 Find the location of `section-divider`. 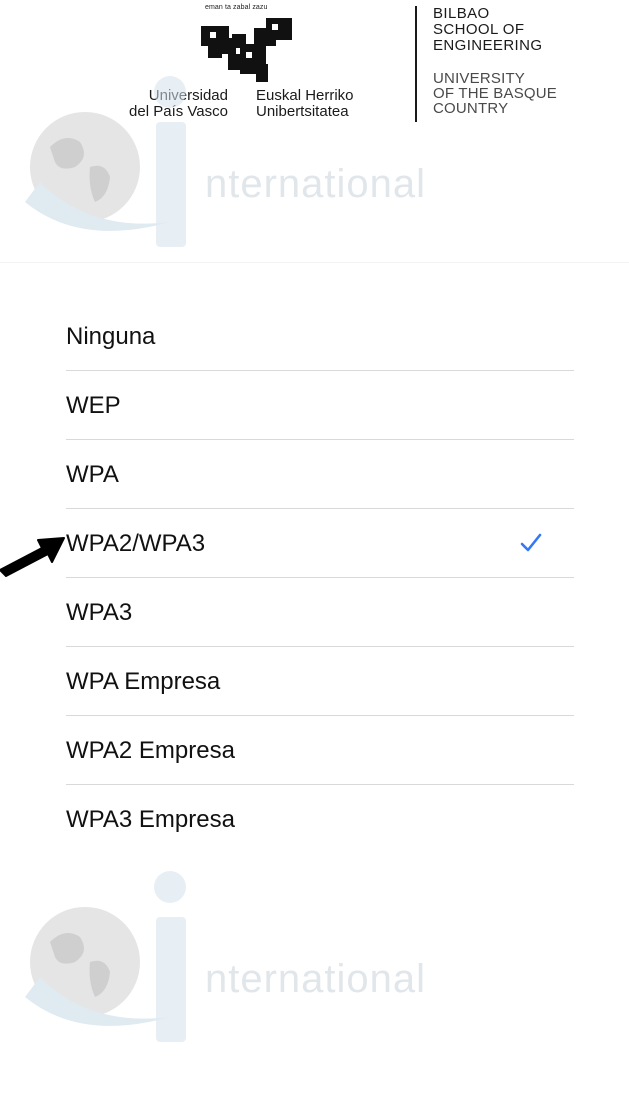

section-divider is located at coordinates (314, 262).